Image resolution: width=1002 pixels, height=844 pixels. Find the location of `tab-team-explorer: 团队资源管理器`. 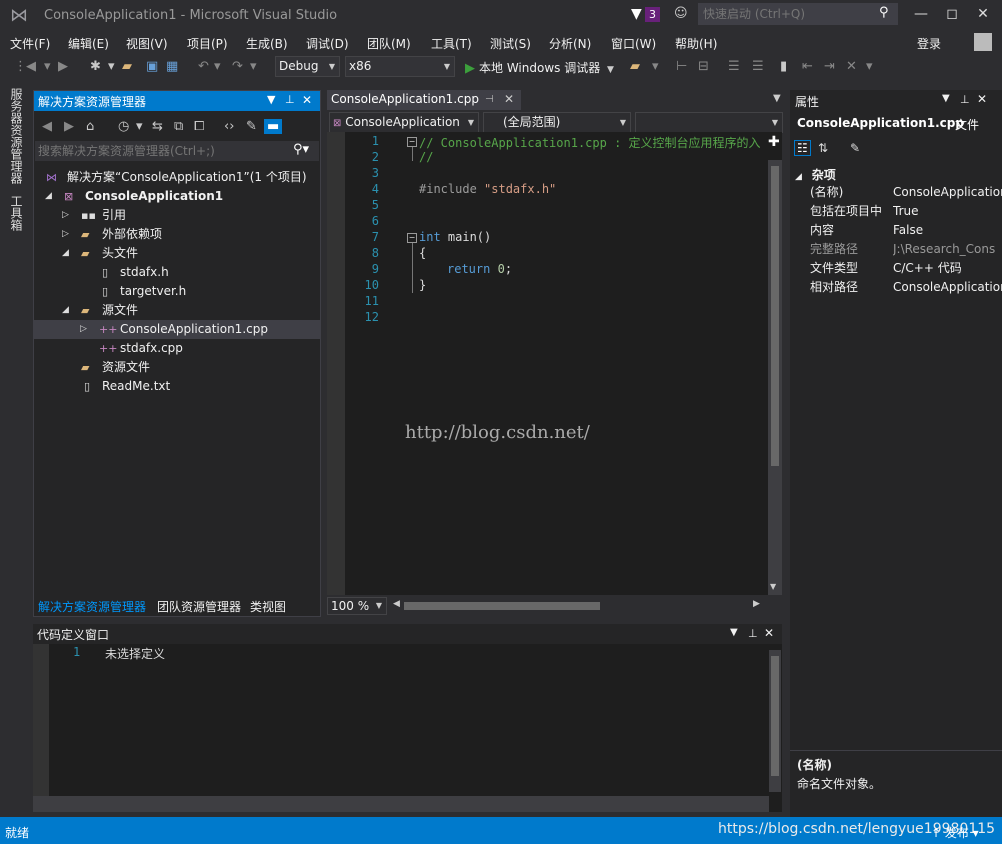

tab-team-explorer: 团队资源管理器 is located at coordinates (199, 606).